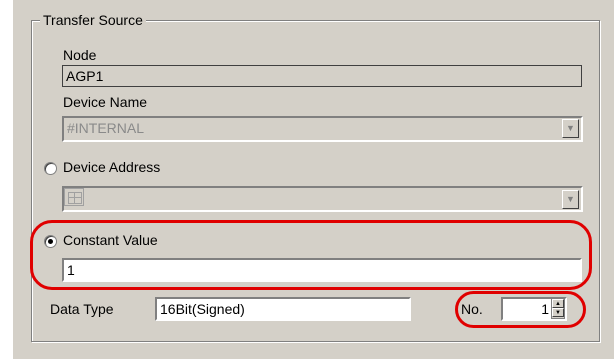 The height and width of the screenshot is (359, 614). What do you see at coordinates (80, 55) in the screenshot?
I see `node-label: Node` at bounding box center [80, 55].